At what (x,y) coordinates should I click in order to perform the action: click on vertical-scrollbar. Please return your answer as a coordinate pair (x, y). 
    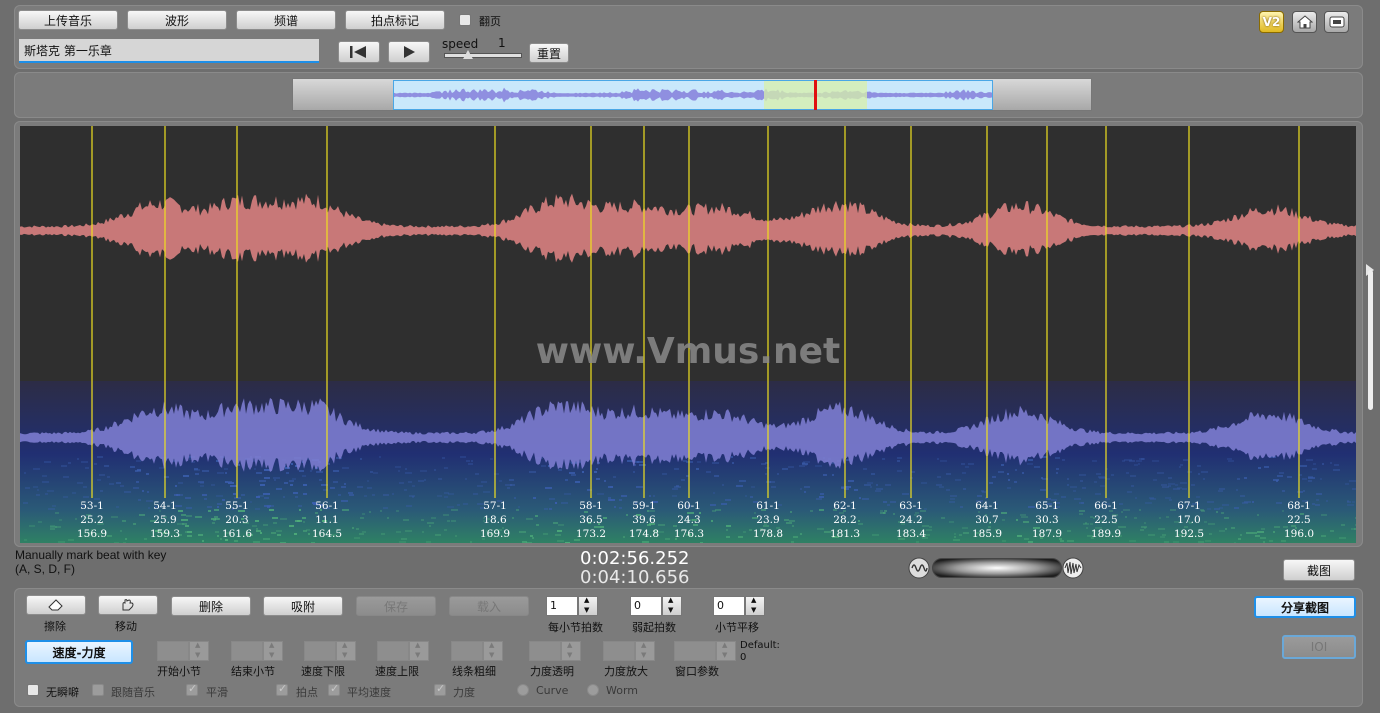
    Looking at the image, I should click on (1370, 340).